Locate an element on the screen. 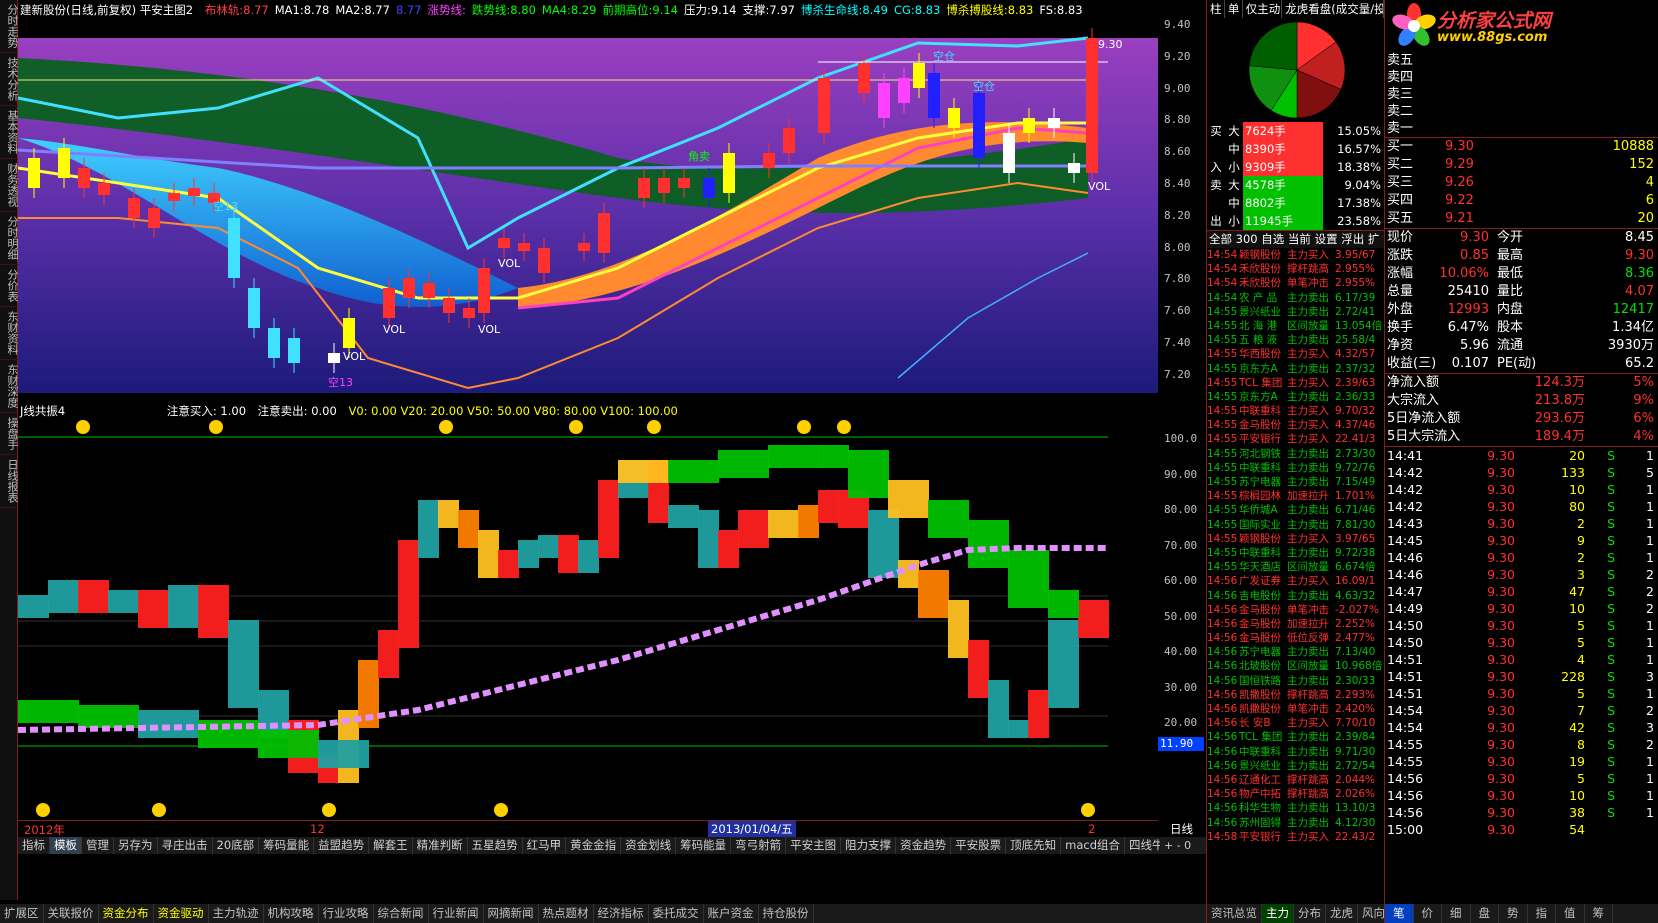  radar-row: 14:56 辽通化工 撑杆跳高 2.044% is located at coordinates (1295, 780).